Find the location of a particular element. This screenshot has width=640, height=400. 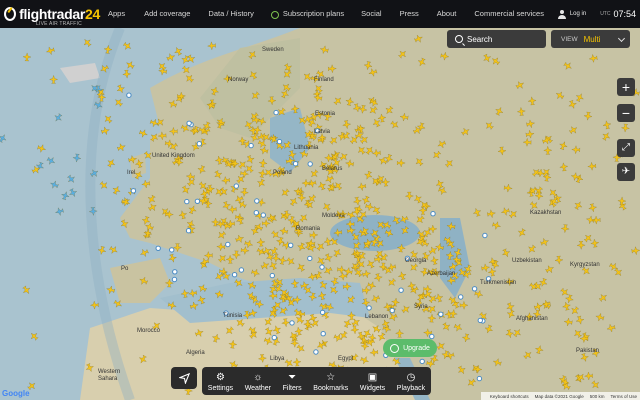

playback-button: ◷ Playback is located at coordinates (411, 383).